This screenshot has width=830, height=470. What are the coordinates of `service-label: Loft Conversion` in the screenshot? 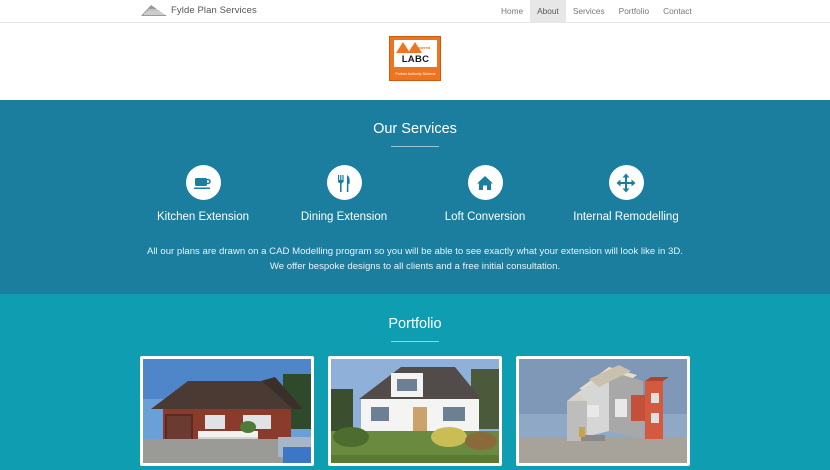 It's located at (485, 217).